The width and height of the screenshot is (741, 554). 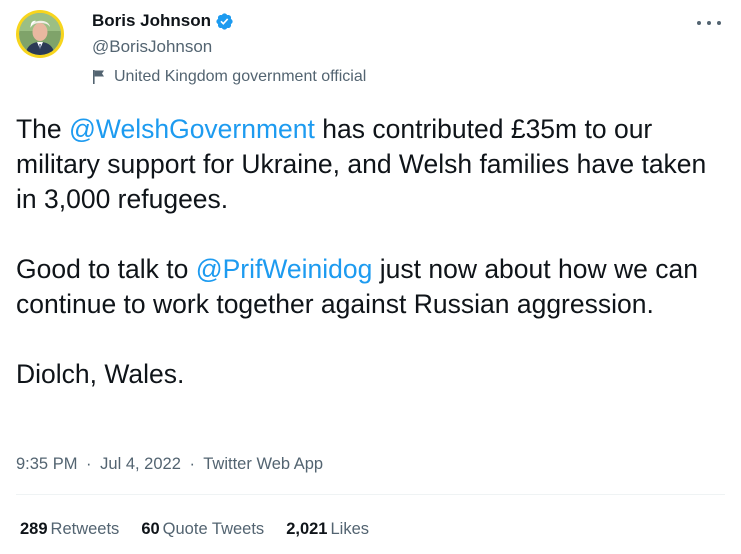 I want to click on retweets-stat: 289 Retweets, so click(x=69, y=529).